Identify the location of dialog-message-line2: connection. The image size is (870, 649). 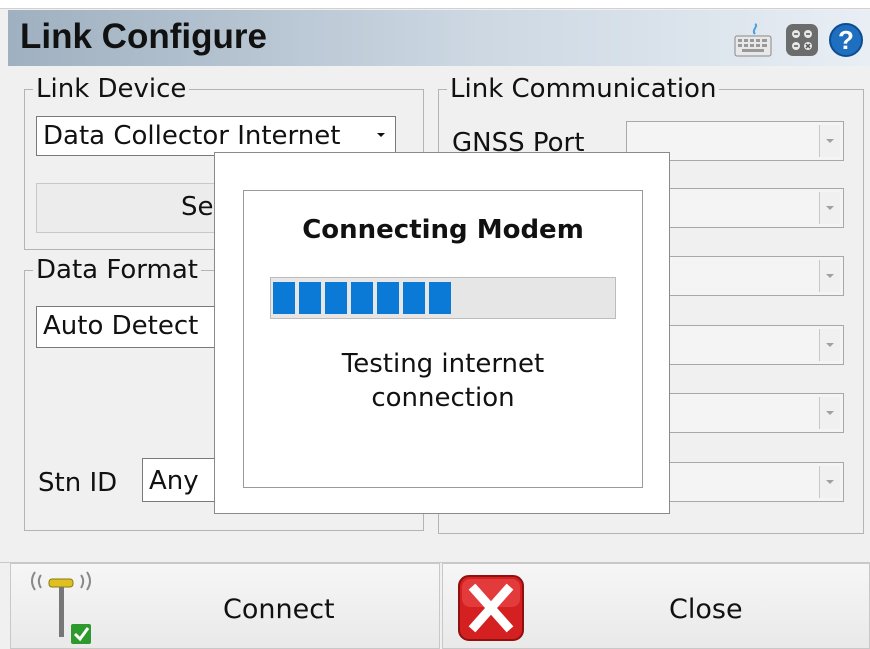
(443, 398).